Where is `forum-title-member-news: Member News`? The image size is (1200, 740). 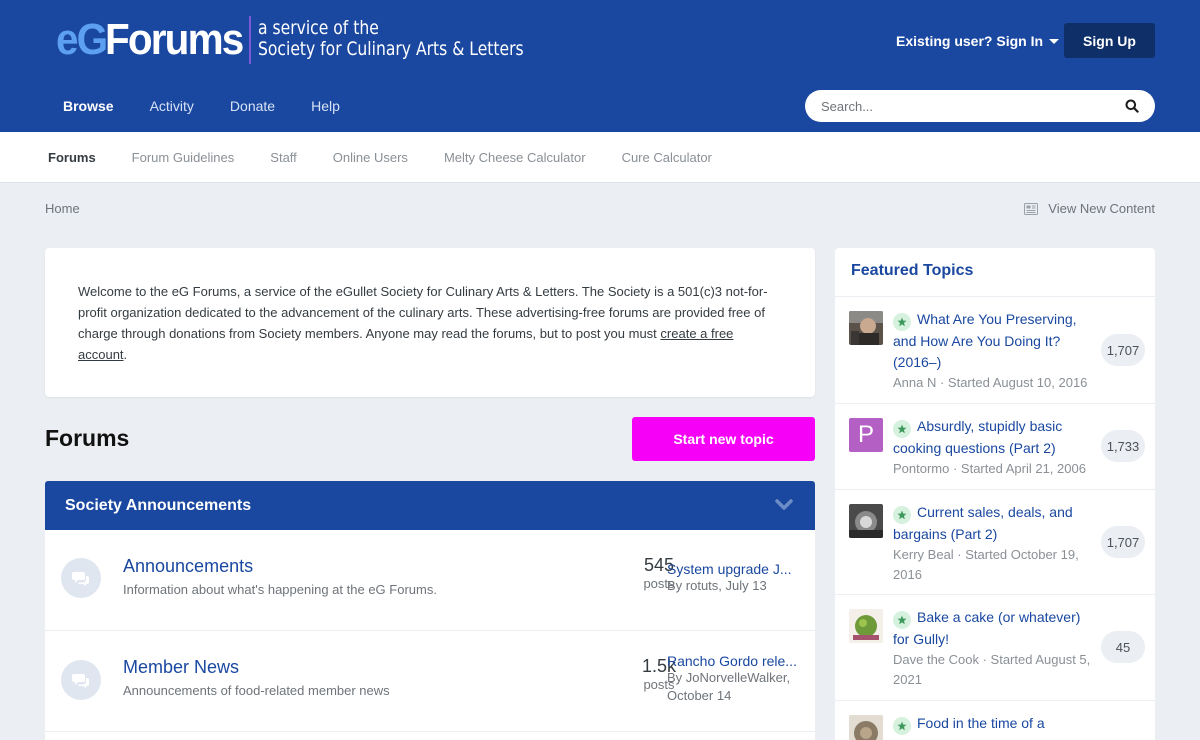 forum-title-member-news: Member News is located at coordinates (181, 667).